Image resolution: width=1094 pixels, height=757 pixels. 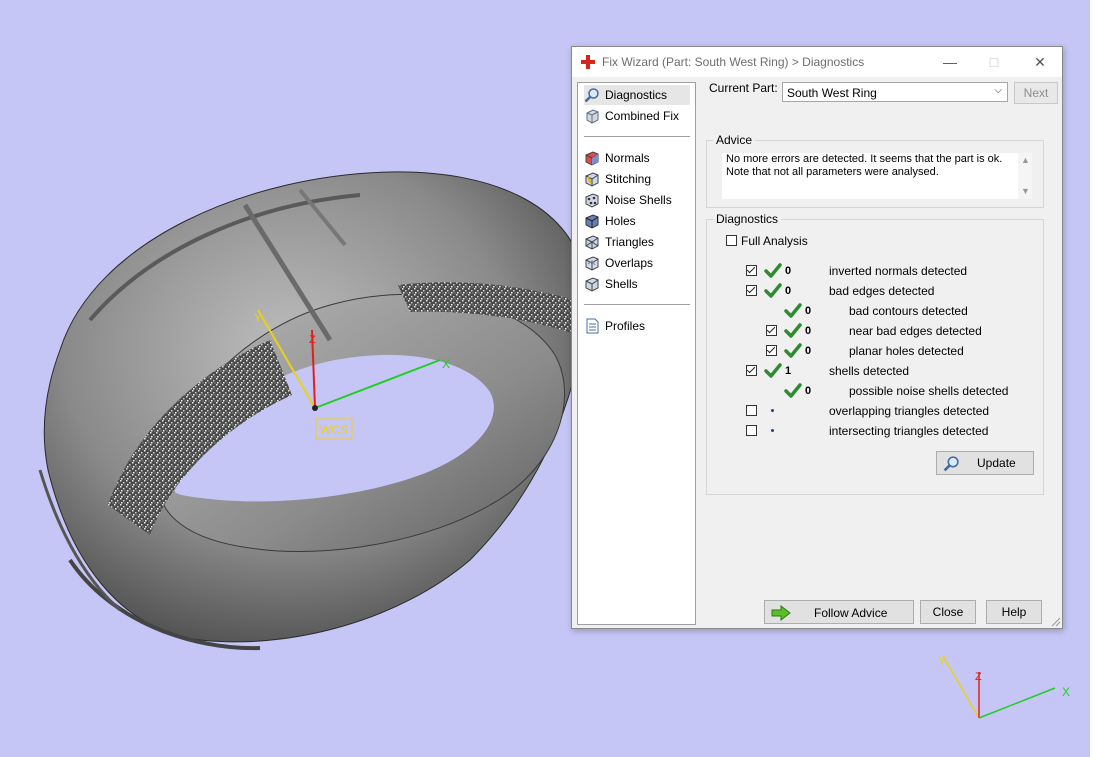 I want to click on diag-row-label: bad edges detected, so click(x=882, y=291).